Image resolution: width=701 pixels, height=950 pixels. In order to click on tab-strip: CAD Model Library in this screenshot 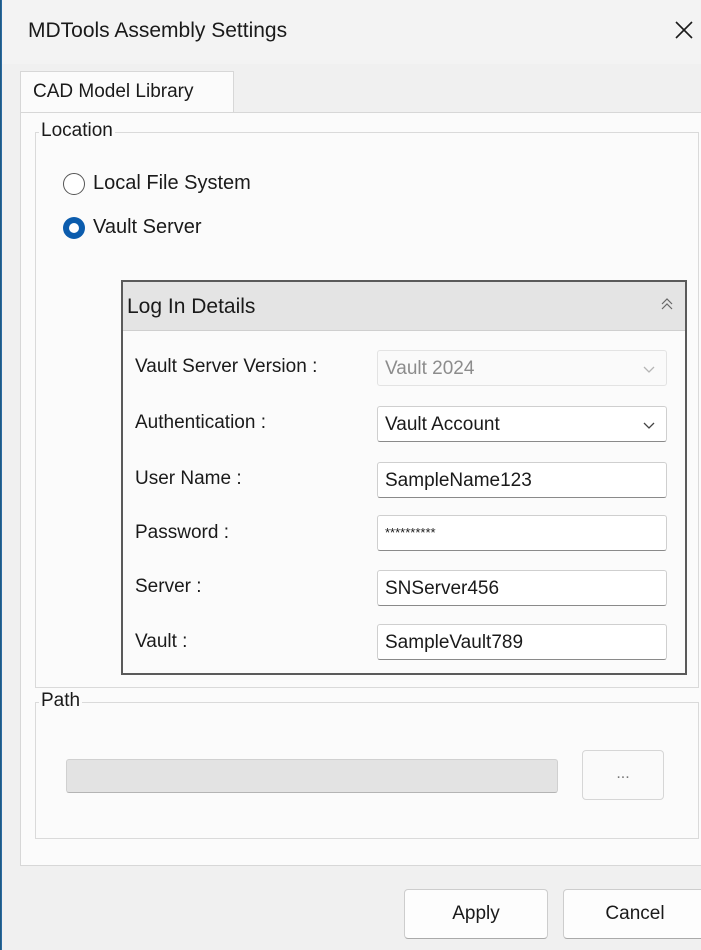, I will do `click(354, 92)`.